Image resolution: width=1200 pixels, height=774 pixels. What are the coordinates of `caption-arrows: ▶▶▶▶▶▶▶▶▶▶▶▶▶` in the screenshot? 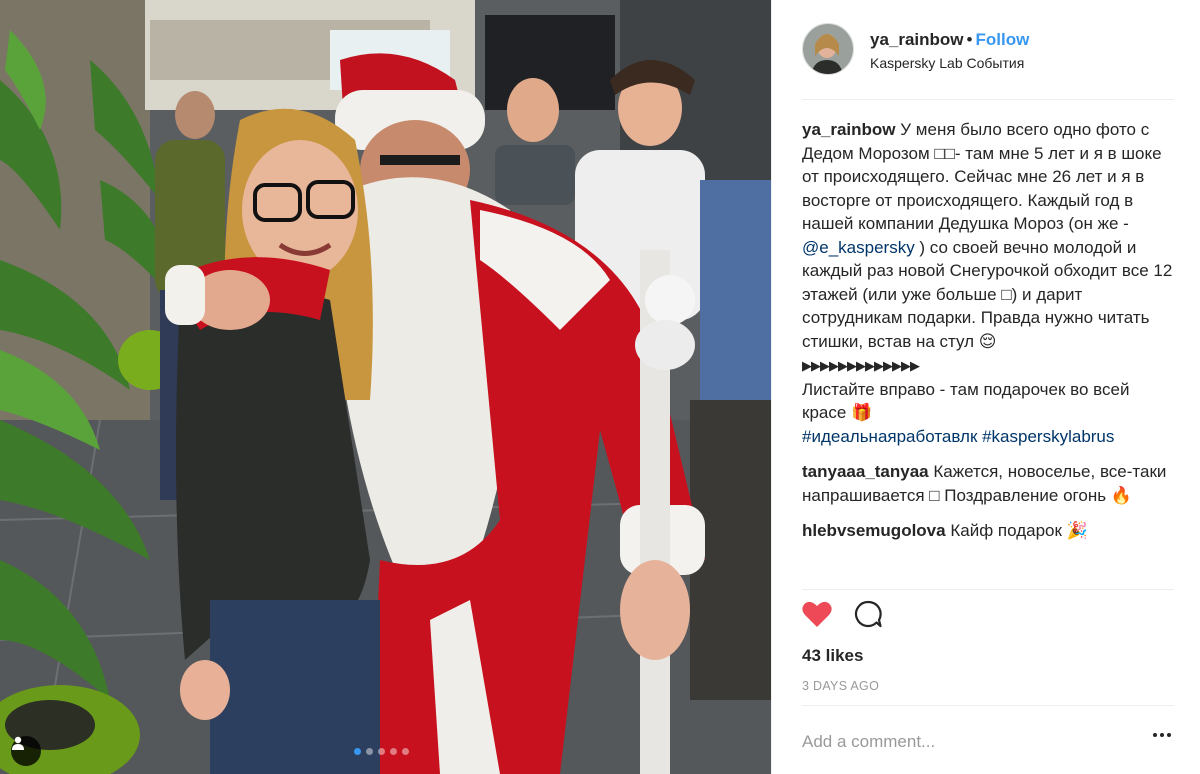 It's located at (861, 365).